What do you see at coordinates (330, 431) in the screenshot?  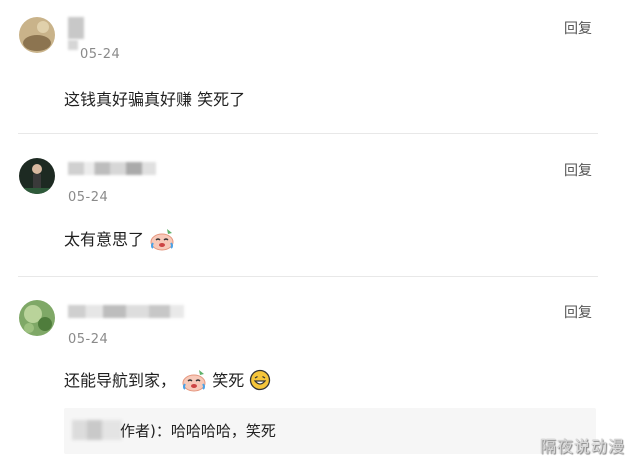 I see `sub-reply: 作者)：哈哈哈哈，笑死` at bounding box center [330, 431].